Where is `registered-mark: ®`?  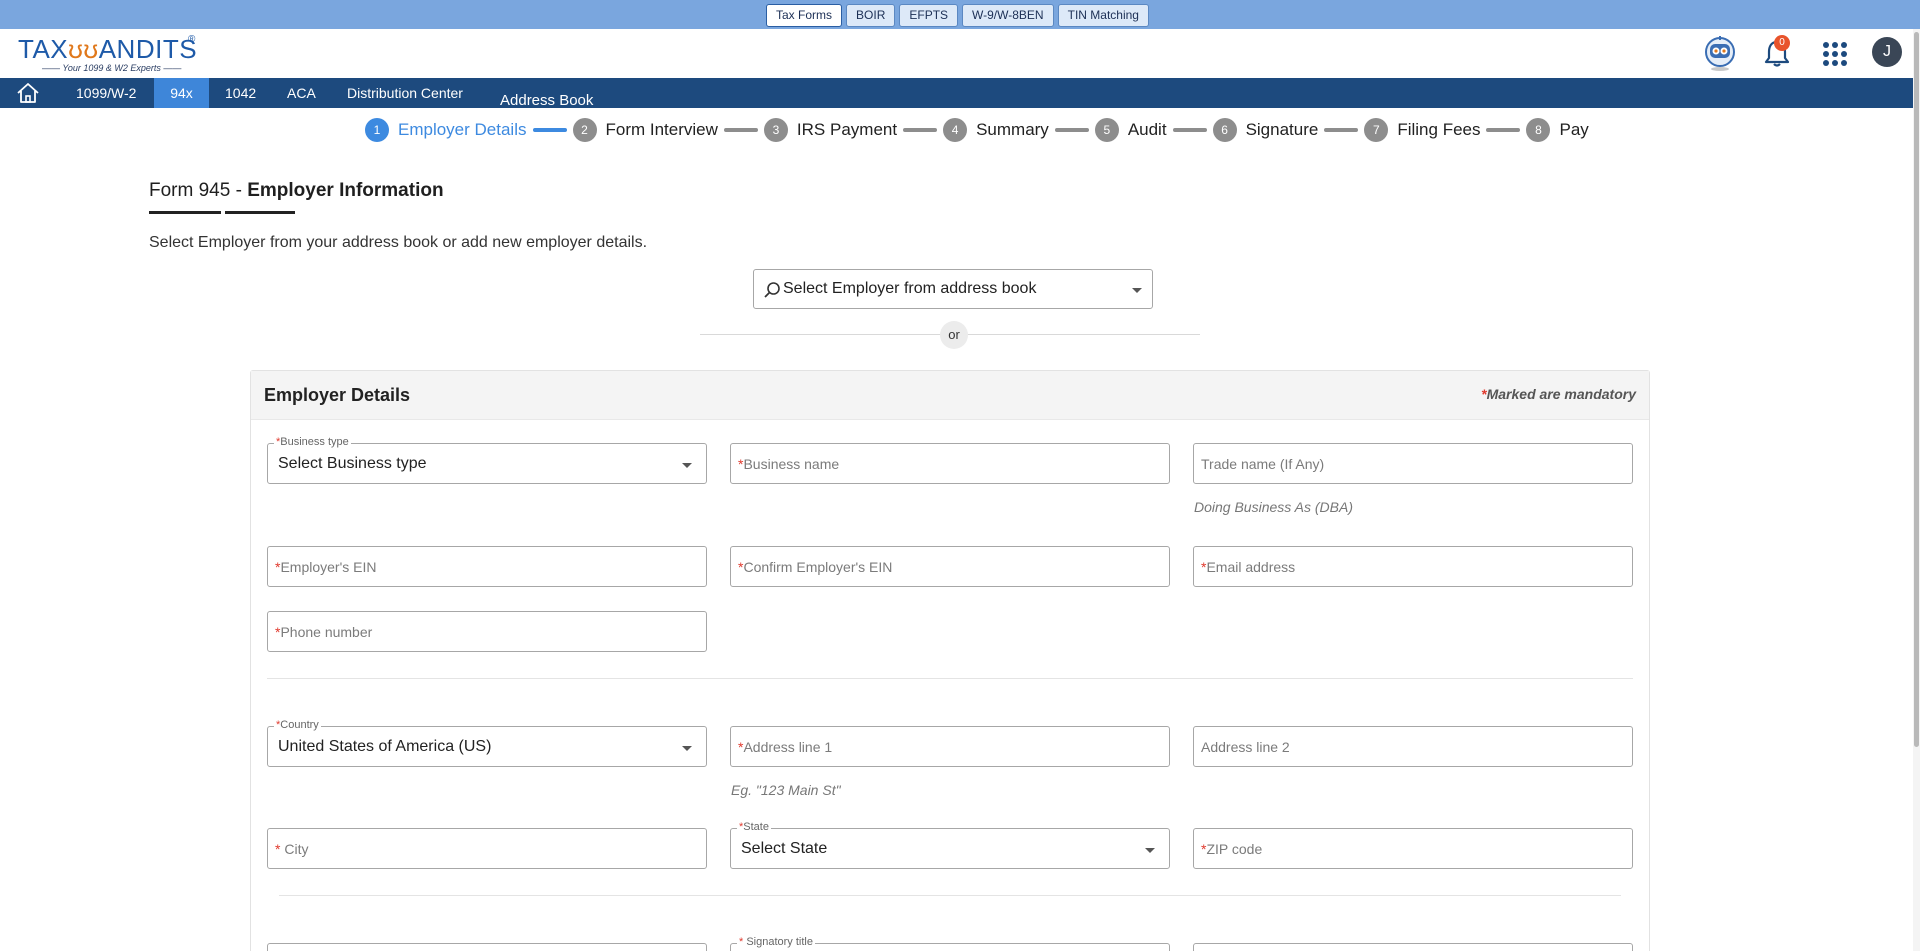 registered-mark: ® is located at coordinates (192, 39).